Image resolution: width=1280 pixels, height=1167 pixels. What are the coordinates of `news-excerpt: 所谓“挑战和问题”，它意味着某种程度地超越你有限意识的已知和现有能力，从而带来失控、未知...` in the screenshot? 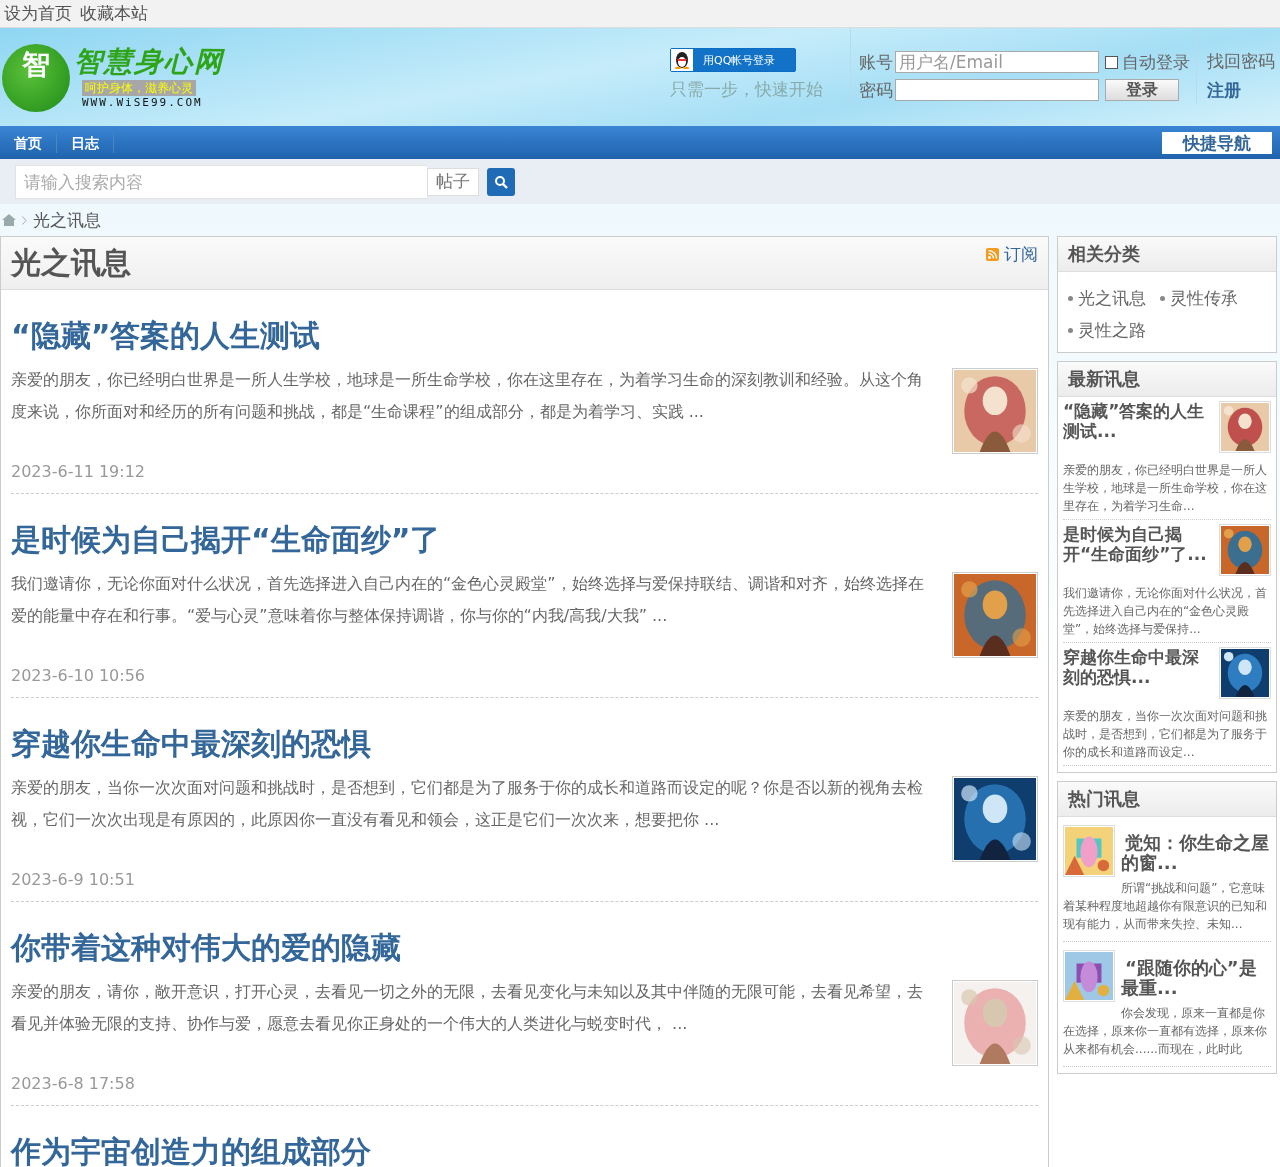 It's located at (1165, 906).